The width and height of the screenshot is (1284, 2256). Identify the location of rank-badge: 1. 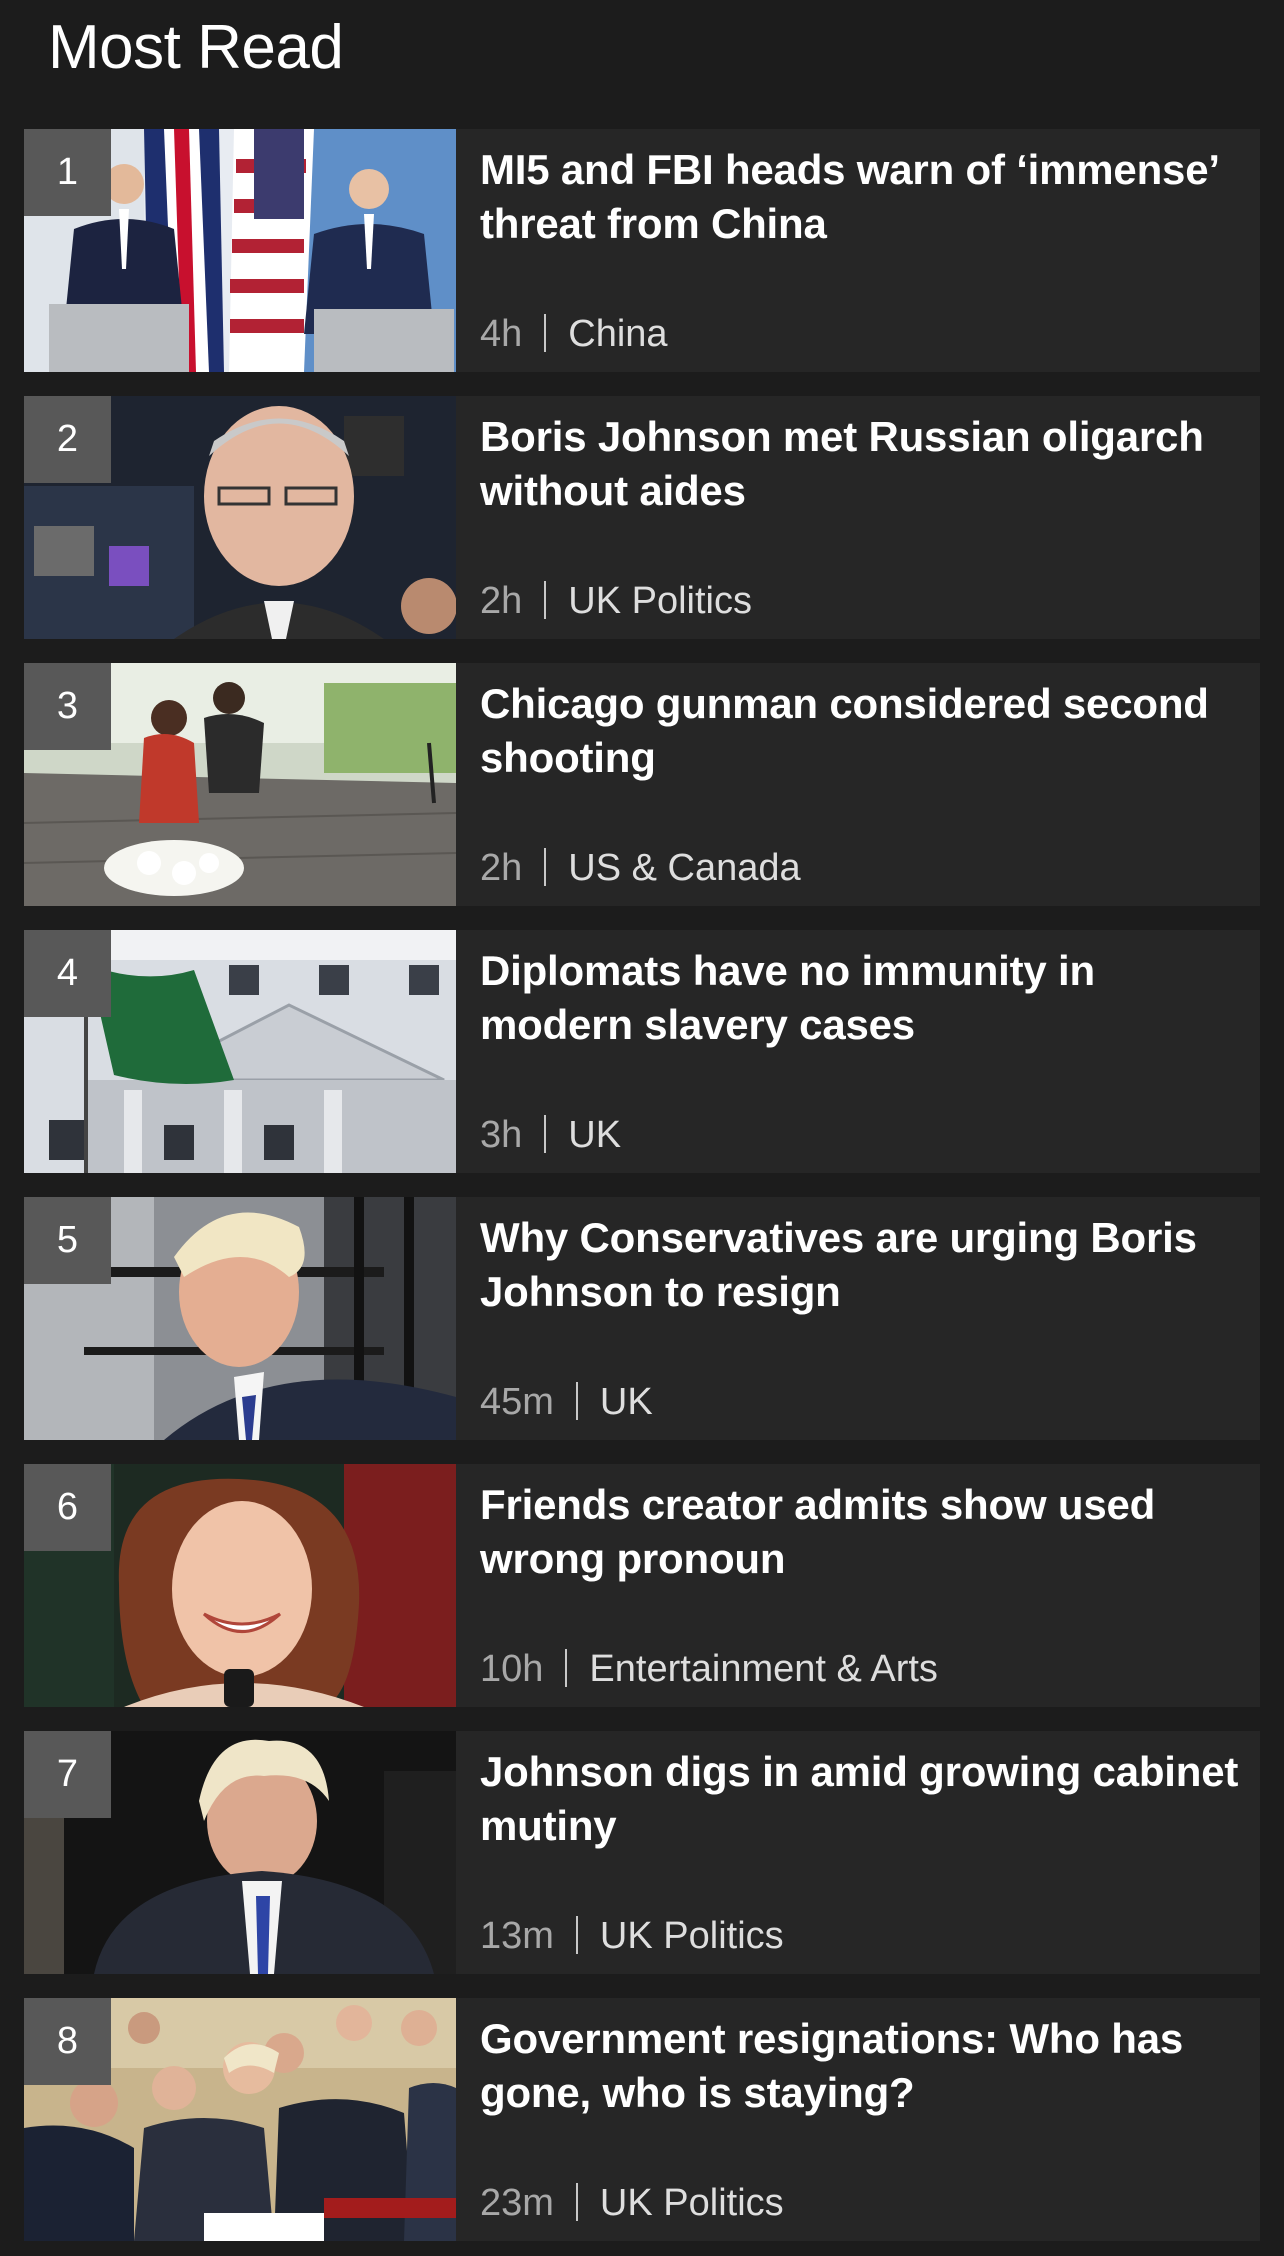
(67, 172).